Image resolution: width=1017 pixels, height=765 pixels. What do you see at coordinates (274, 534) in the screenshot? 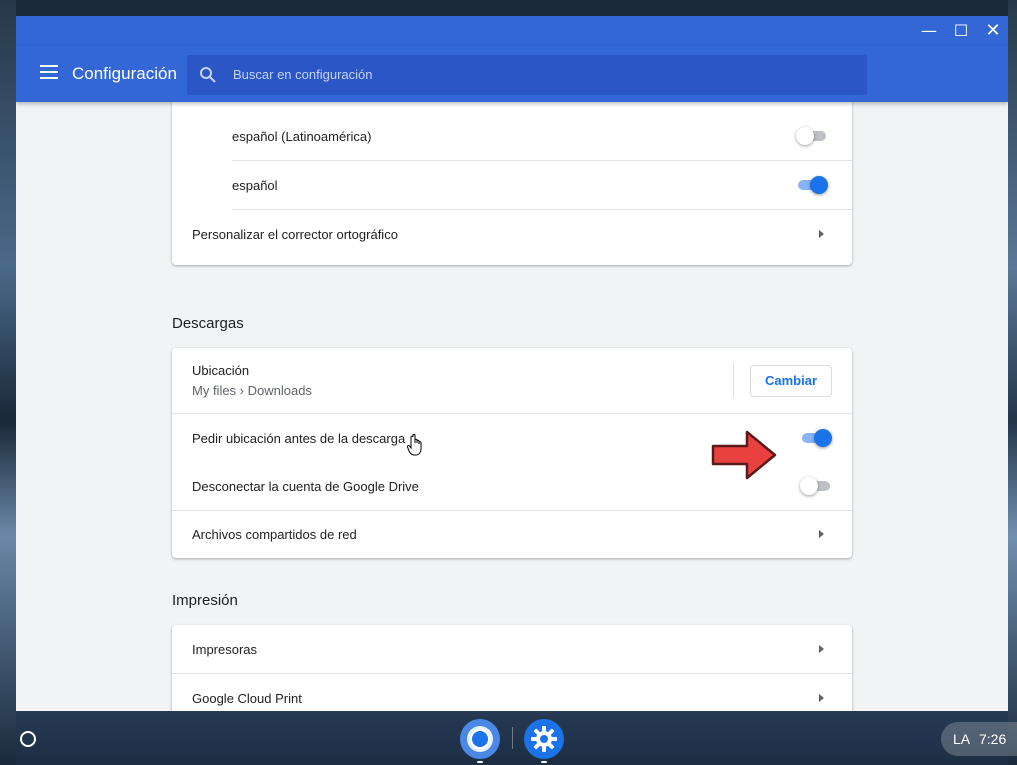
I see `network-shares-label: Archivos compartidos de red` at bounding box center [274, 534].